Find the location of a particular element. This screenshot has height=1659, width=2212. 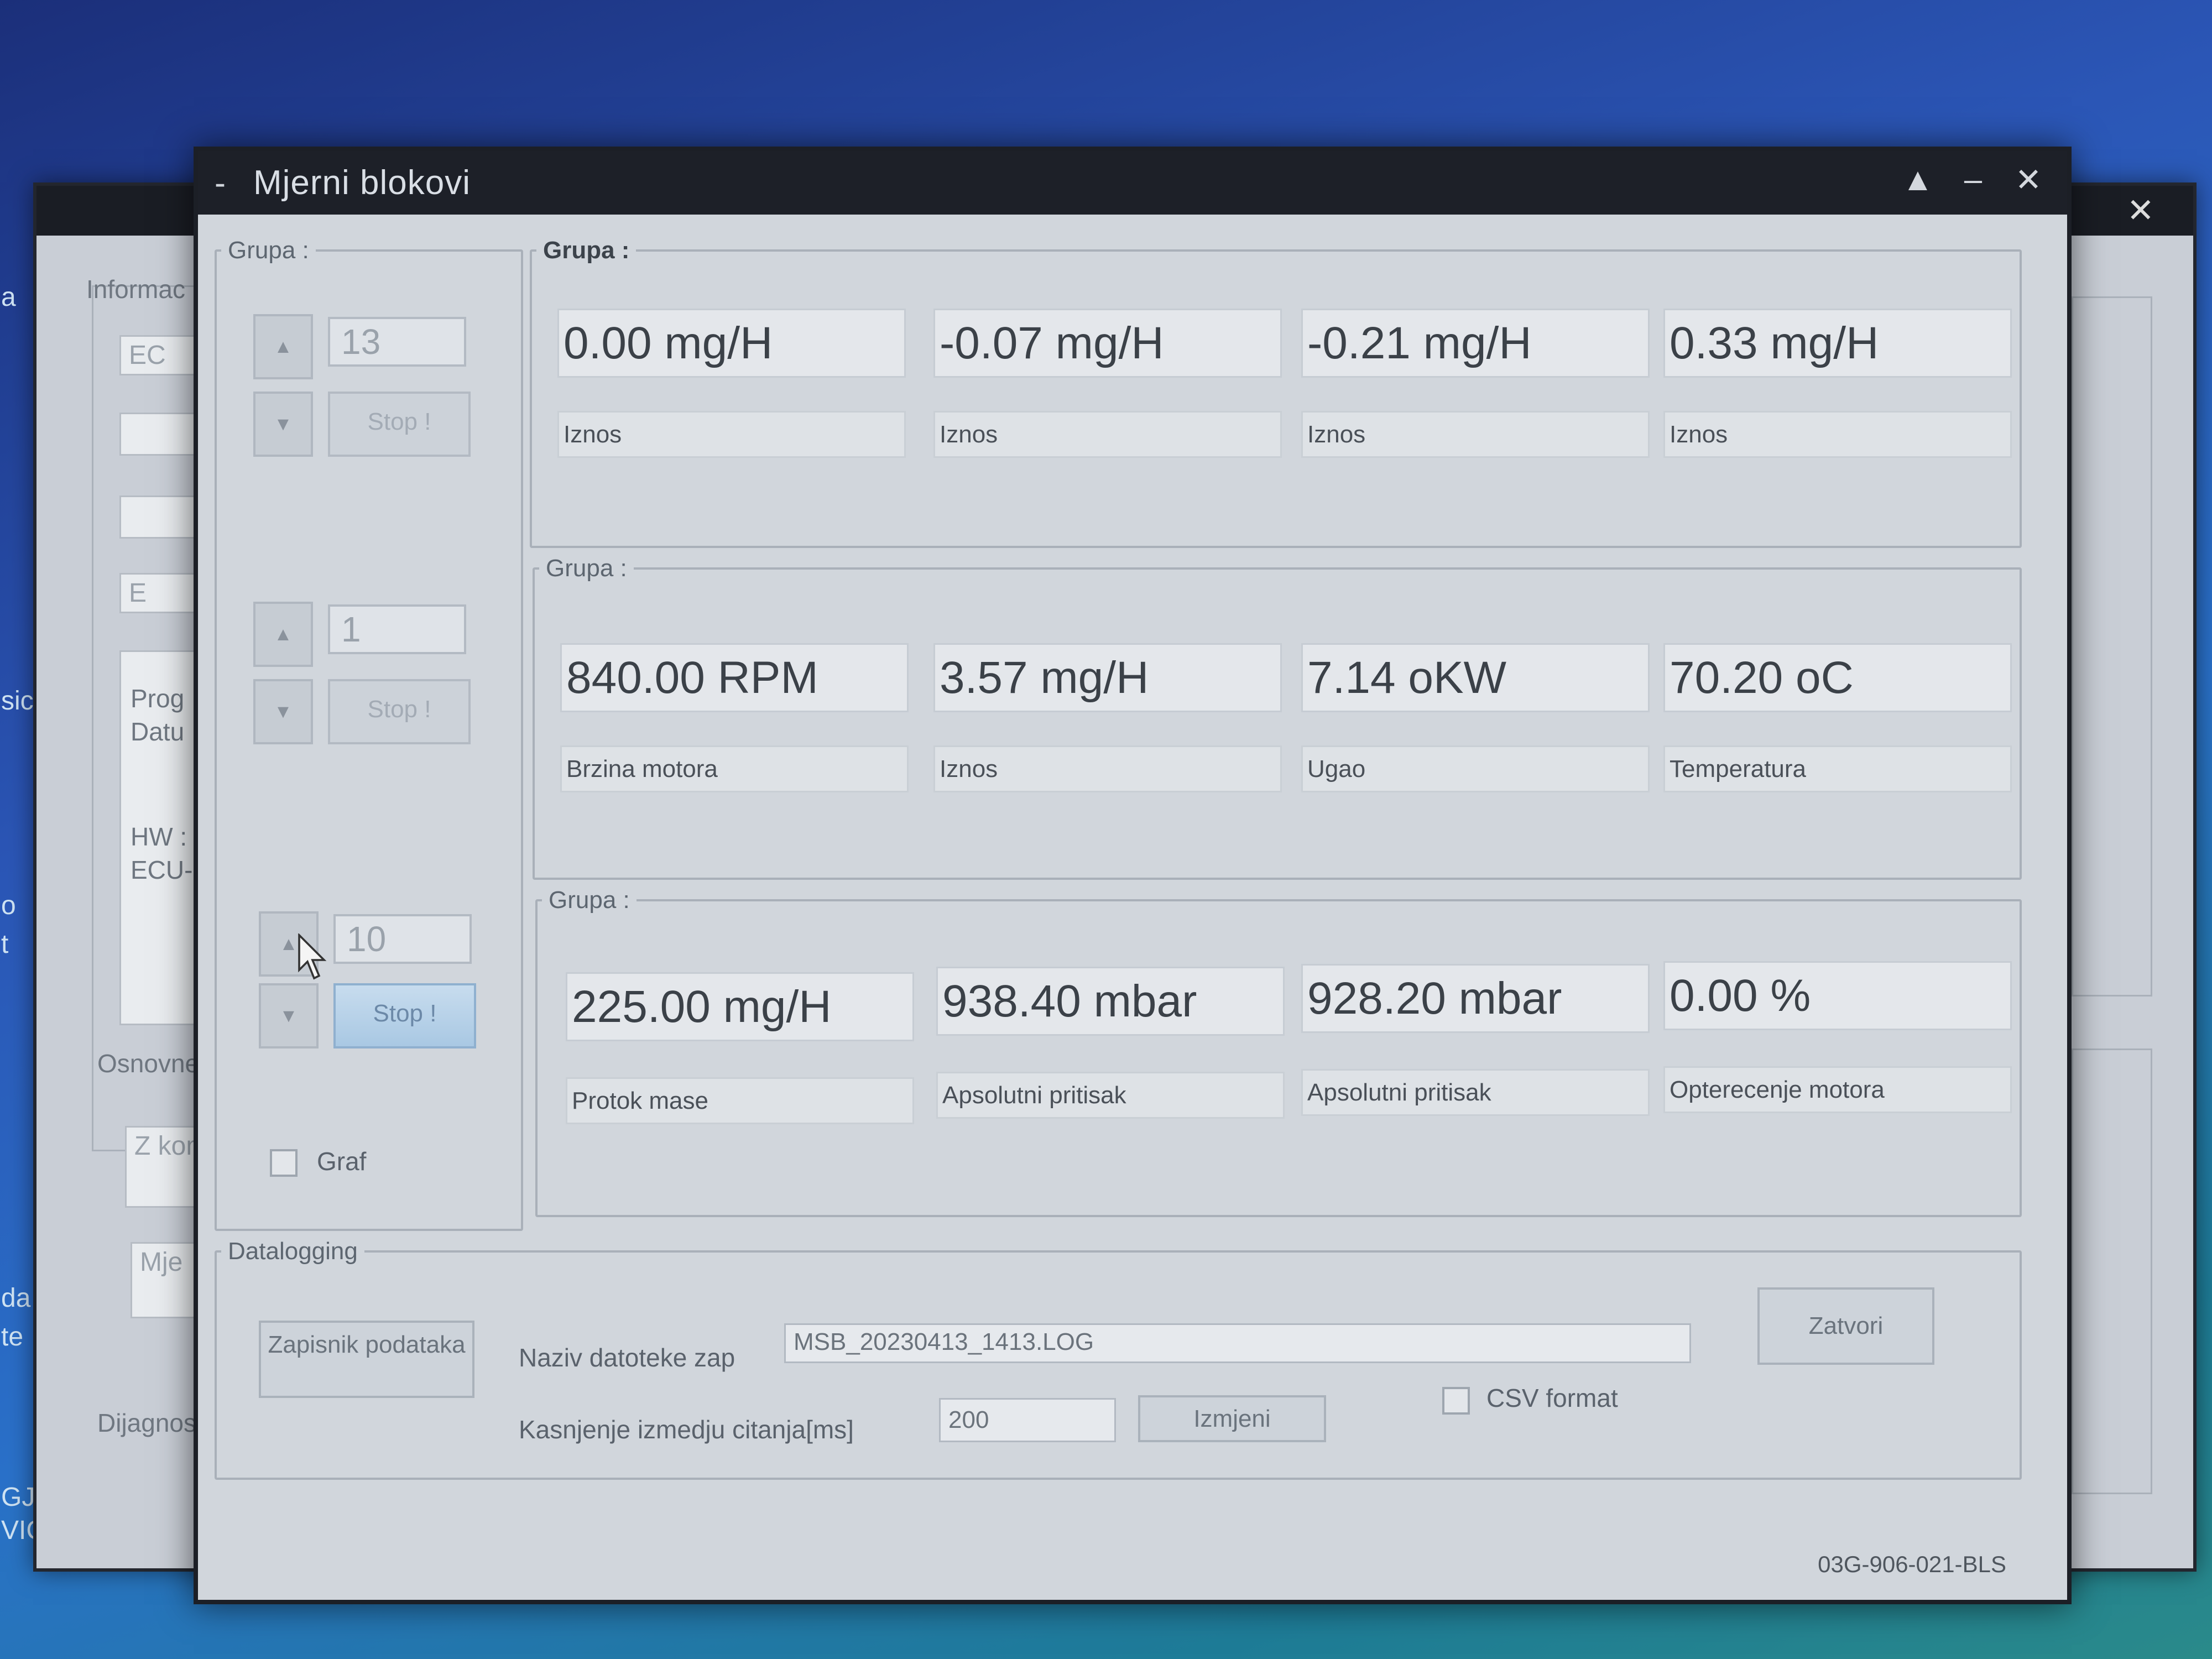

delay-field: 200 is located at coordinates (1028, 1420).